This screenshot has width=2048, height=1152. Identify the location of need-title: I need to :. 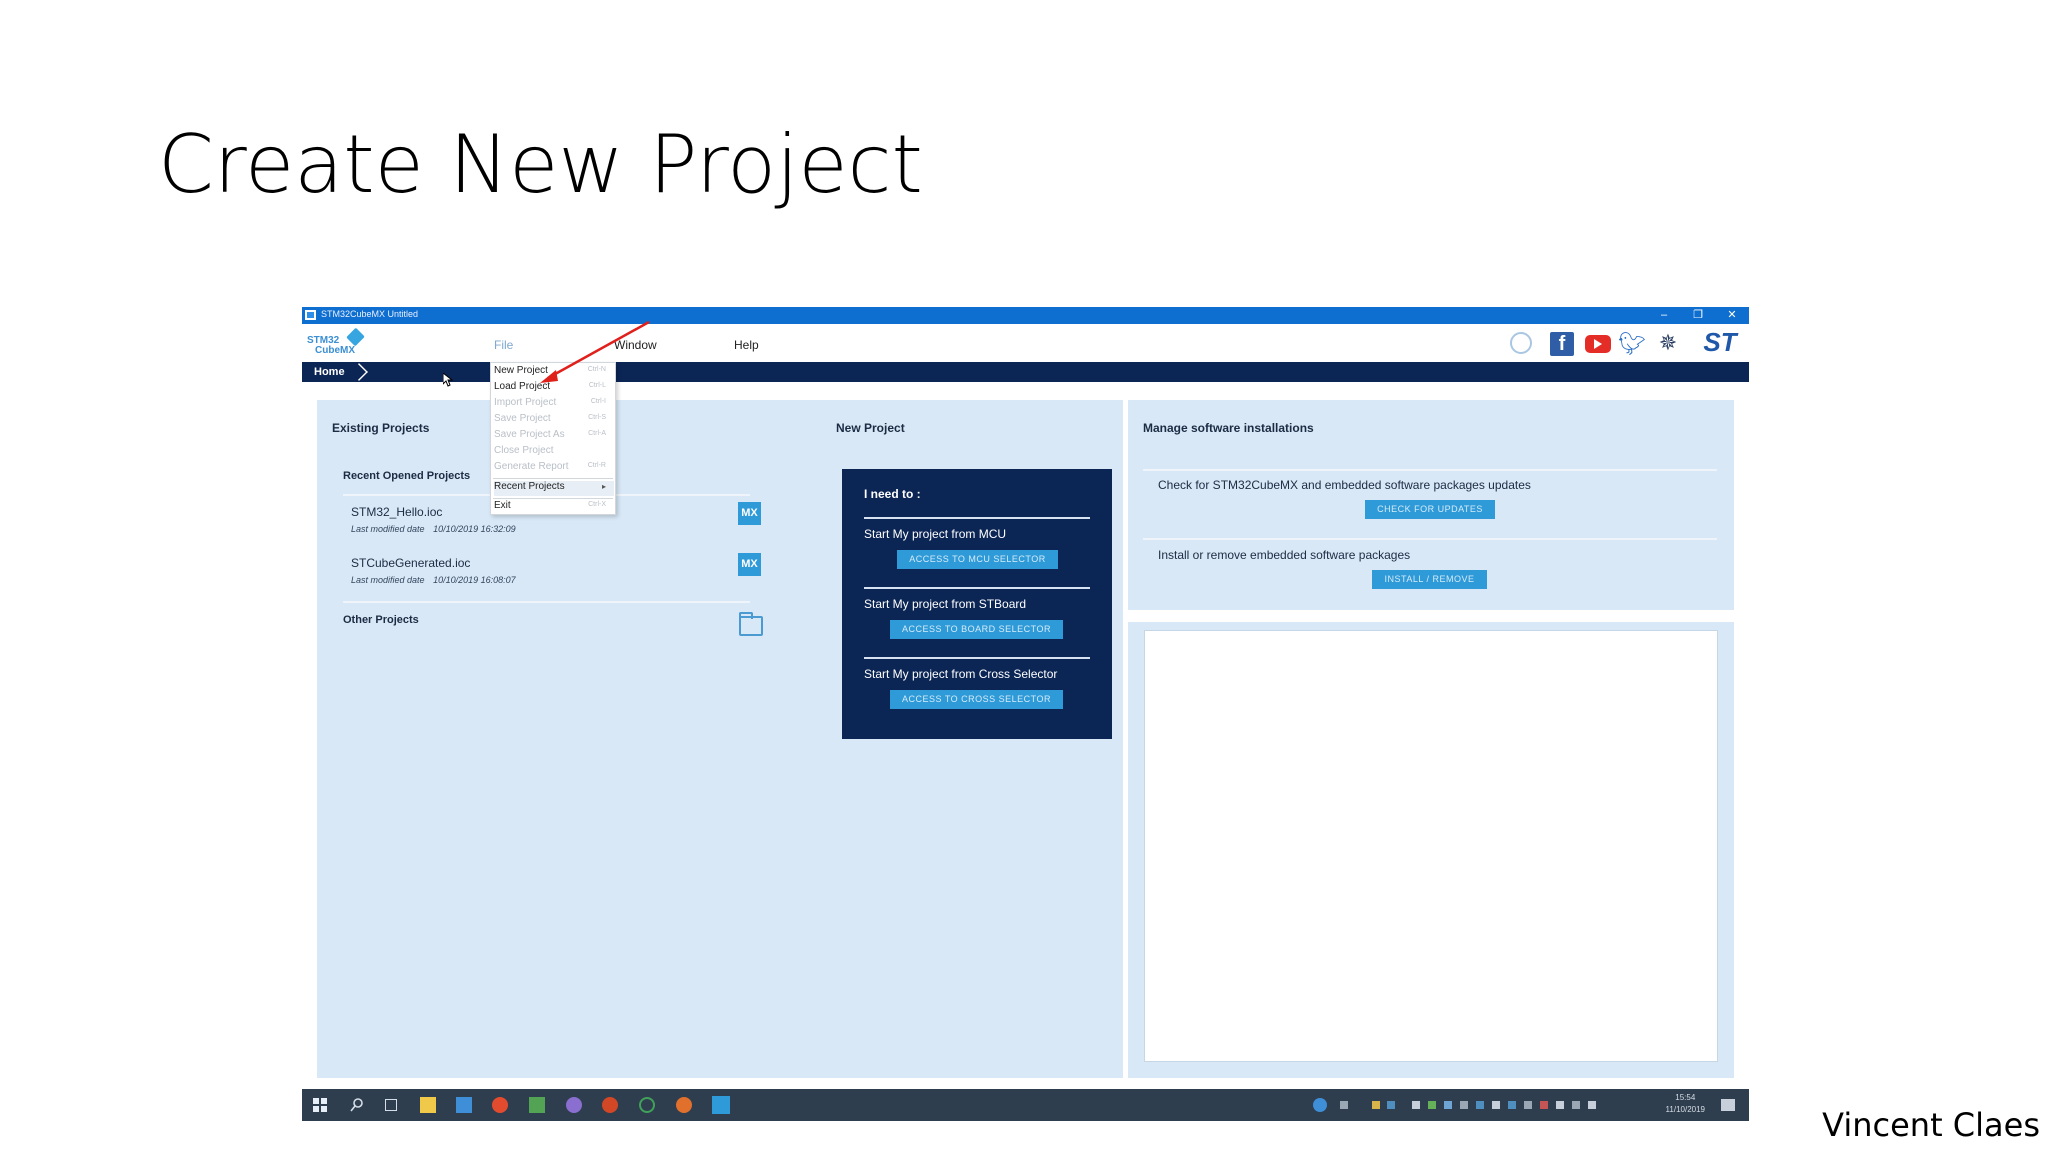
(892, 494).